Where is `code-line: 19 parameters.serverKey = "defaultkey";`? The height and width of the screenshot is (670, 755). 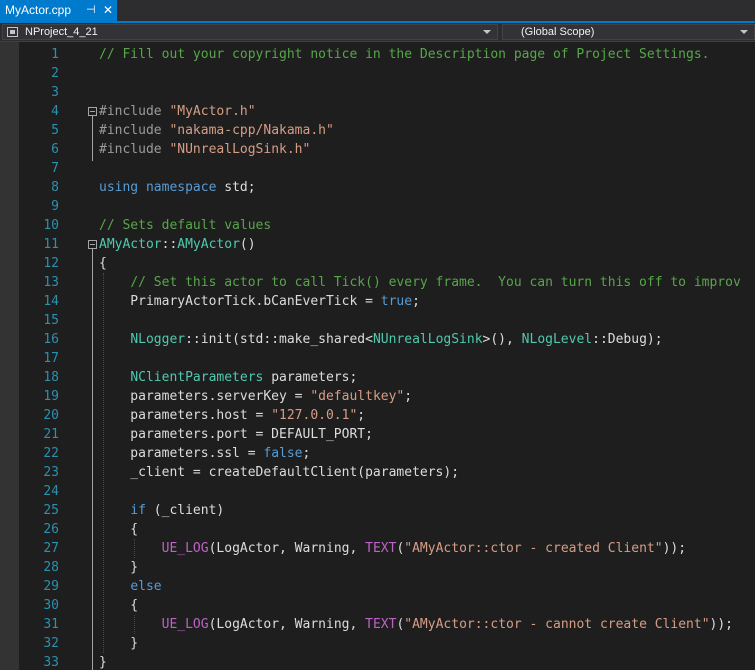 code-line: 19 parameters.serverKey = "defaultkey"; is located at coordinates (387, 396).